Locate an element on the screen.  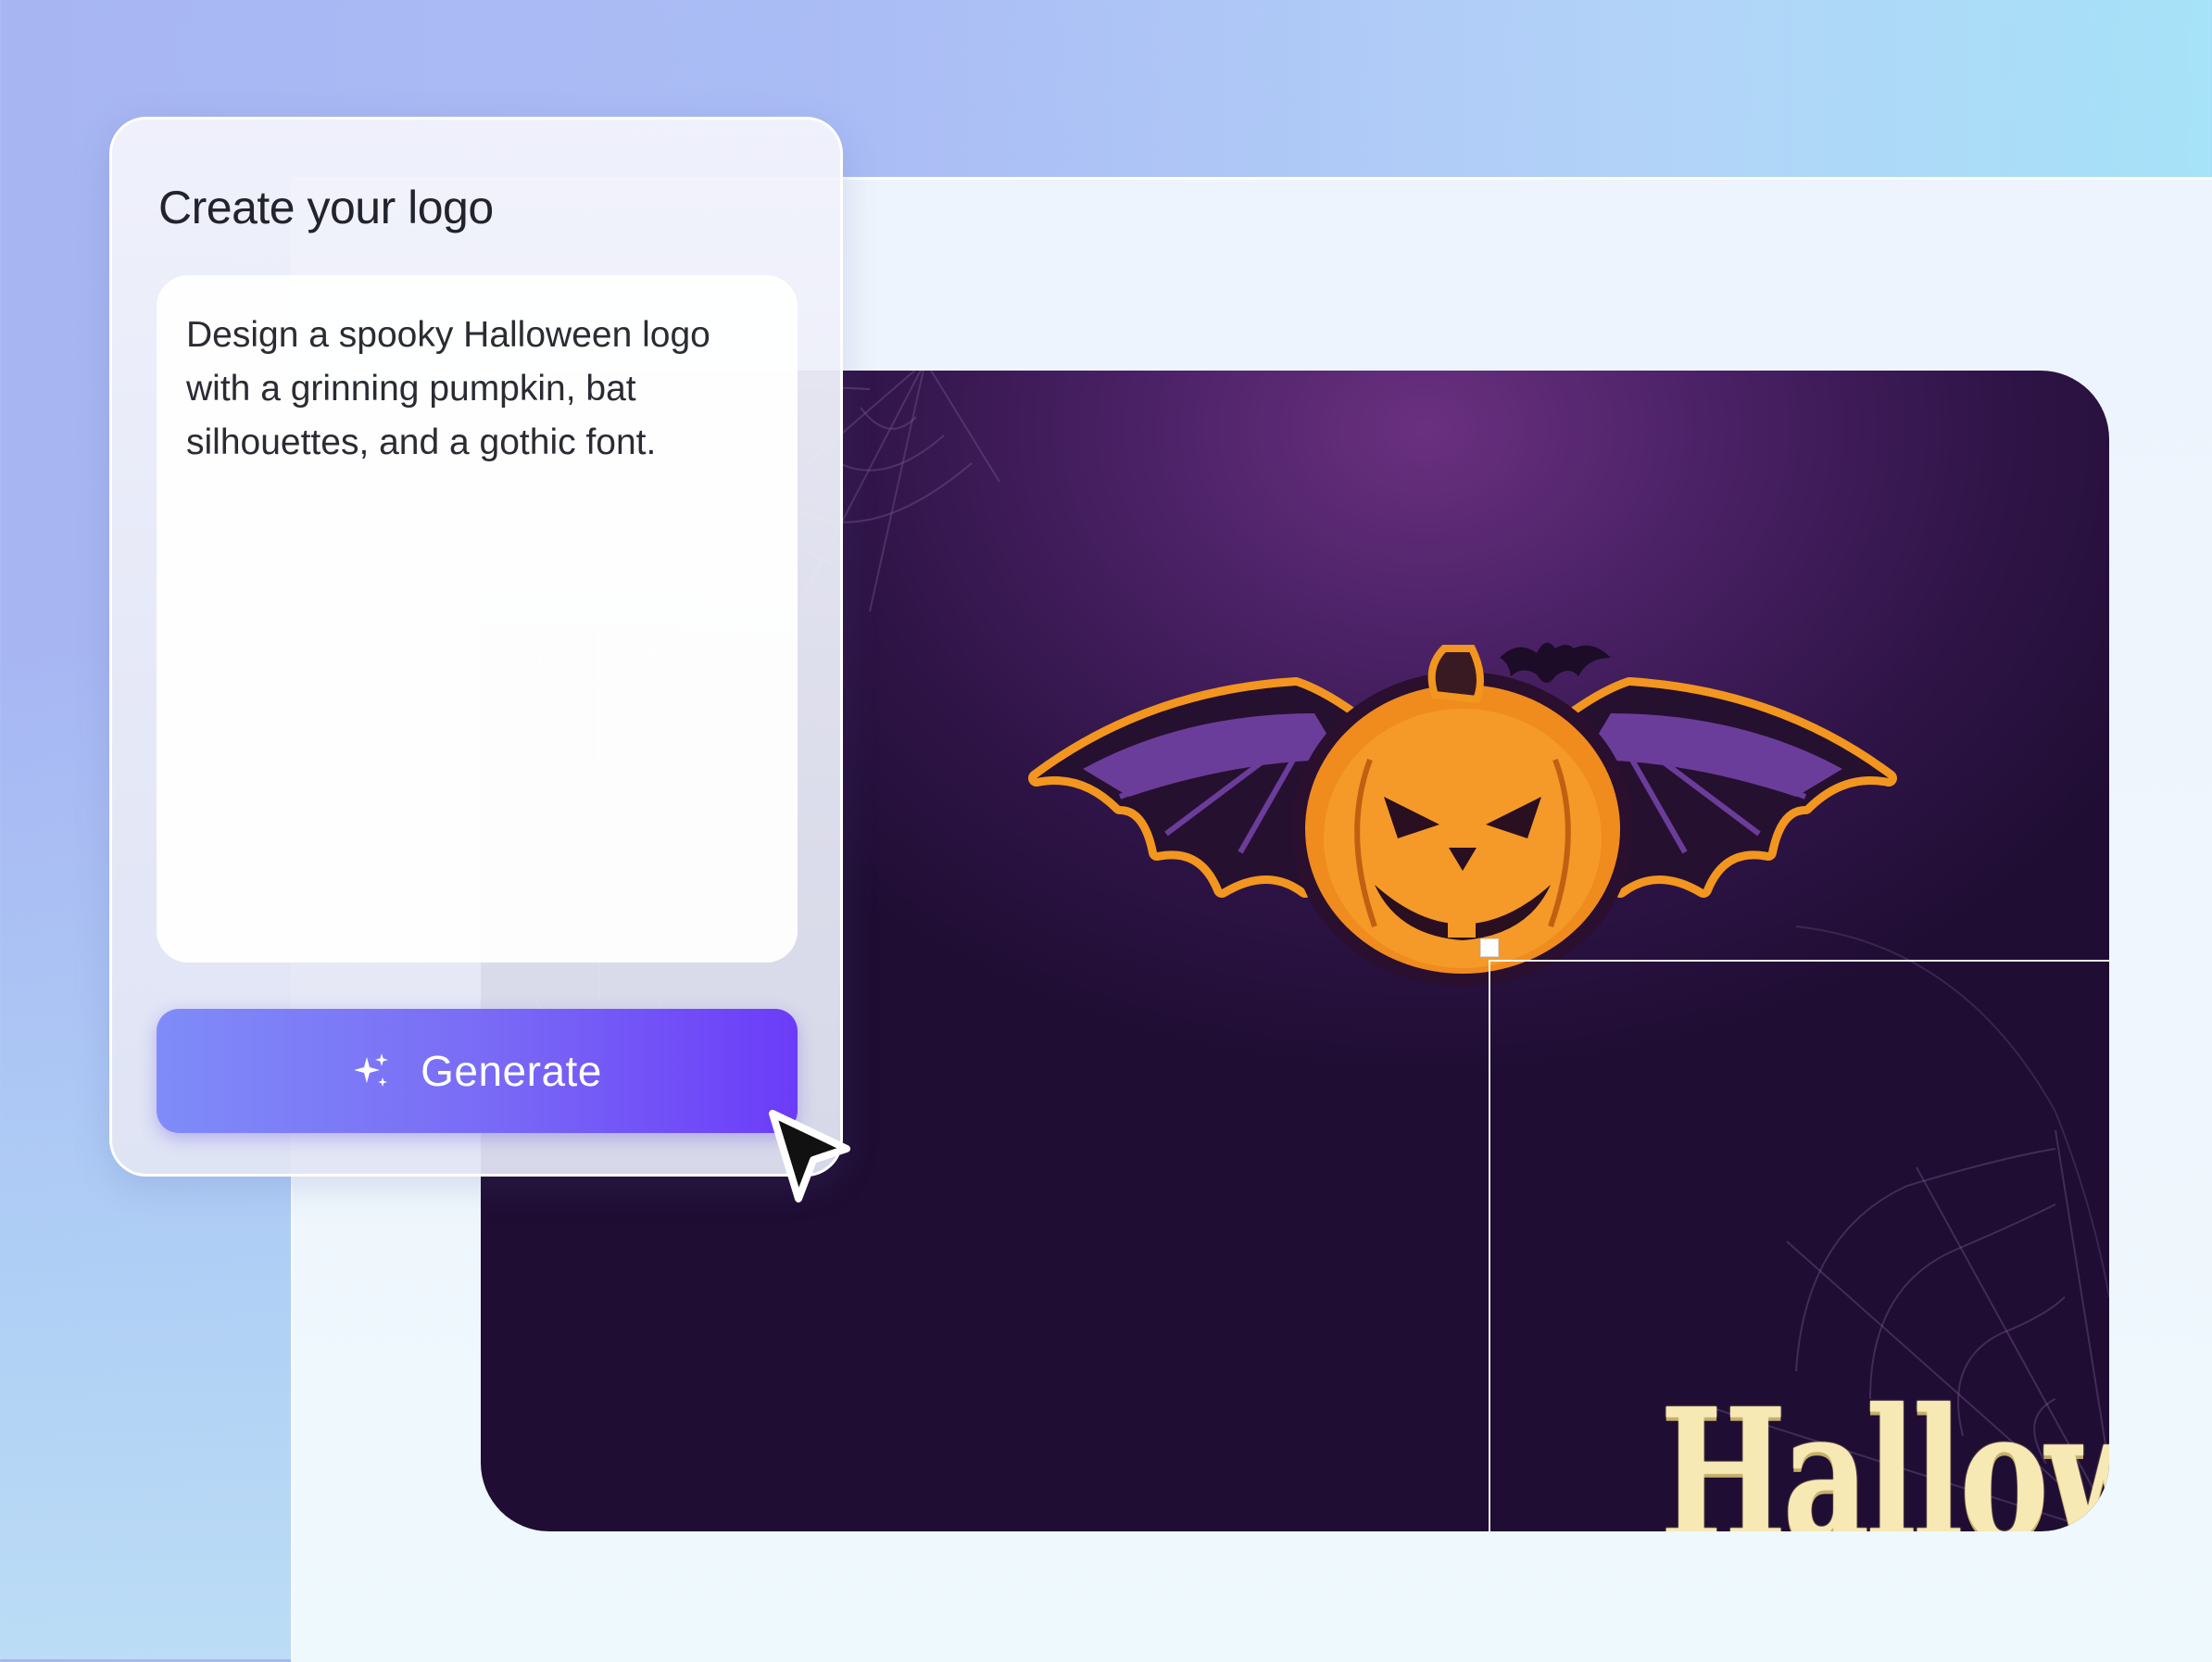
generate-label: Generate is located at coordinates (511, 1071).